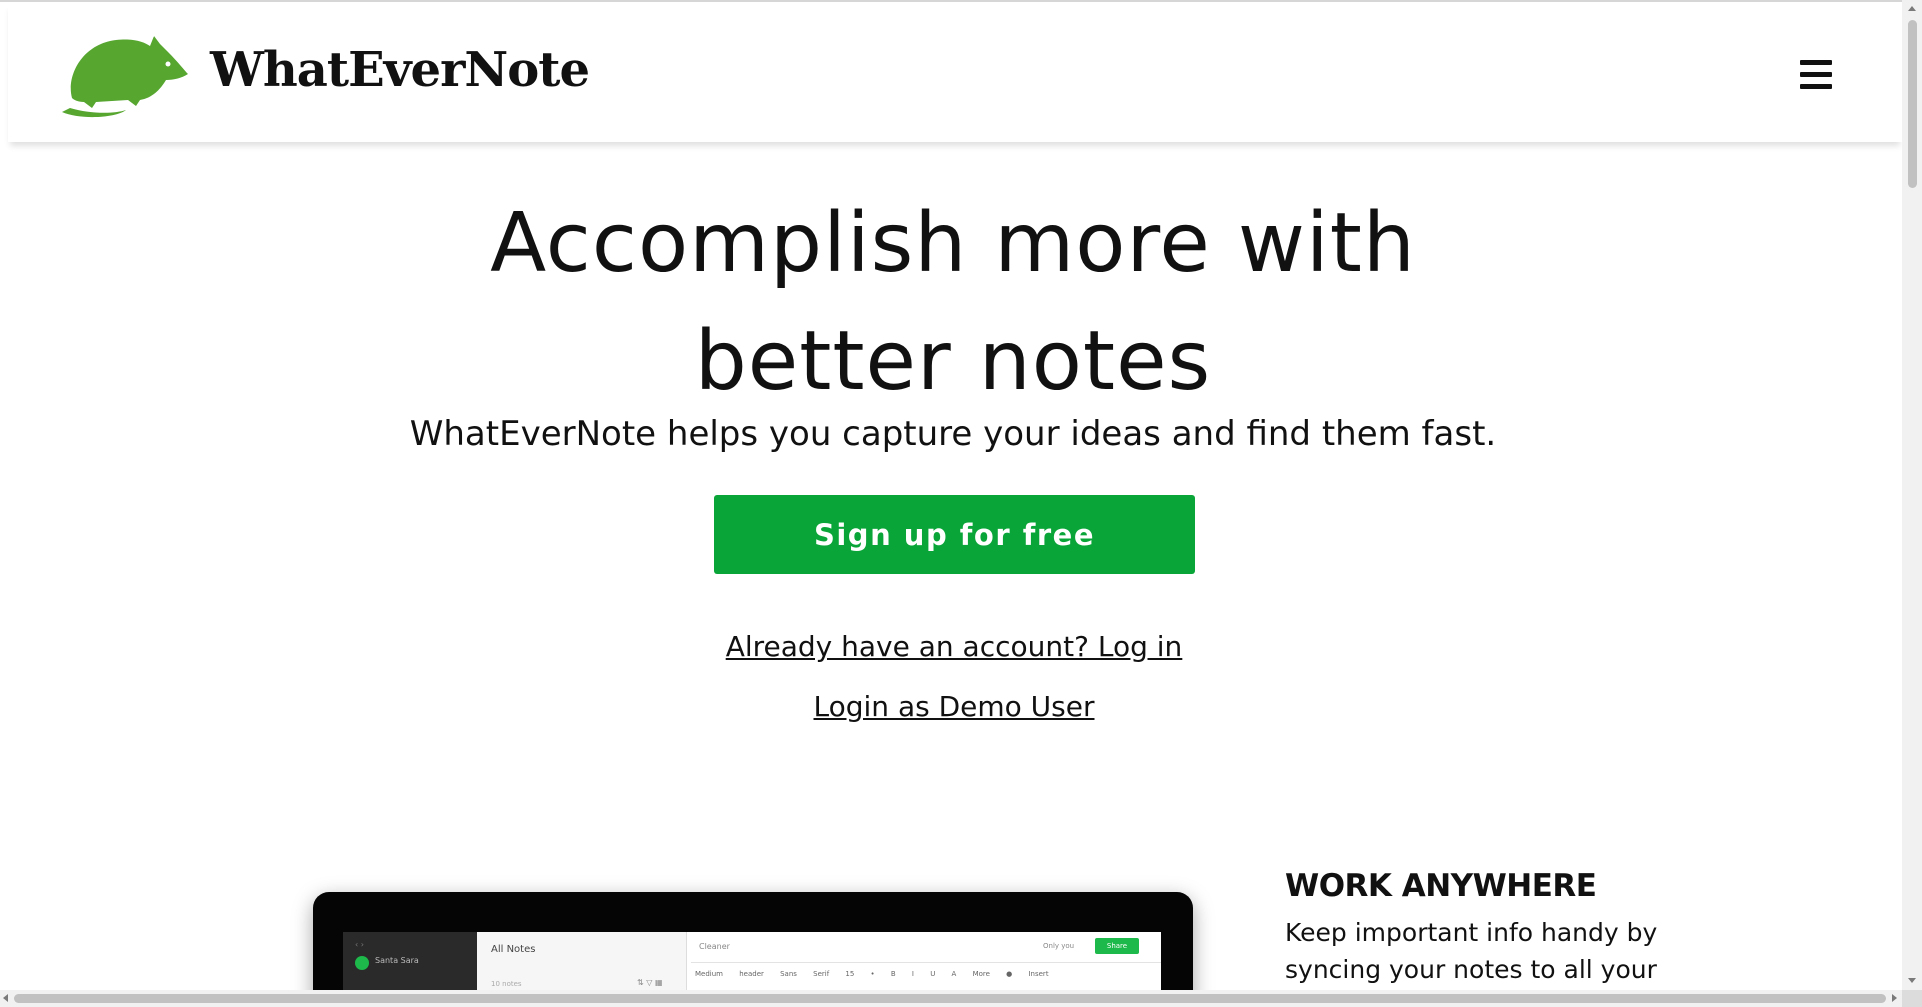 The image size is (1922, 1007). I want to click on scroll-left-icon, so click(5, 998).